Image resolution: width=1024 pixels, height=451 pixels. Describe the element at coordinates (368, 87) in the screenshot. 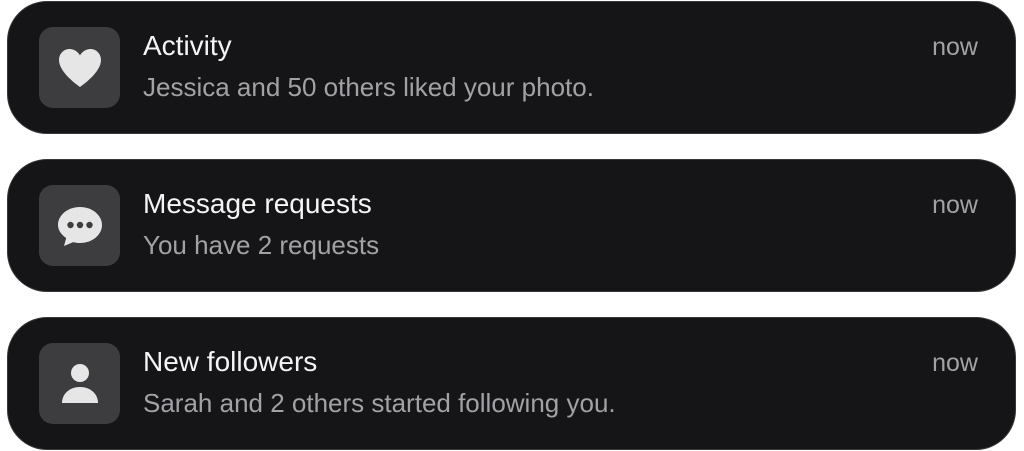

I see `notification-subtitle: Jessica and 50 others liked your photo.` at that location.